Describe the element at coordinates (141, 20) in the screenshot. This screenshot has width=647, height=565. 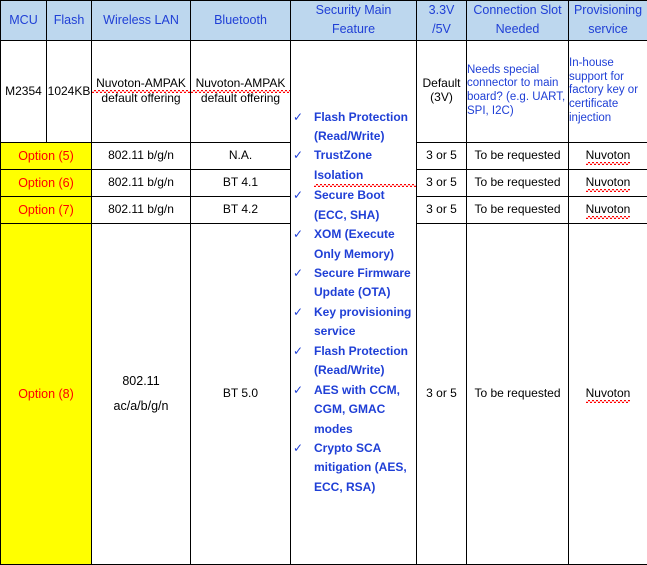
I see `column-header-wireless-lan: Wireless LAN` at that location.